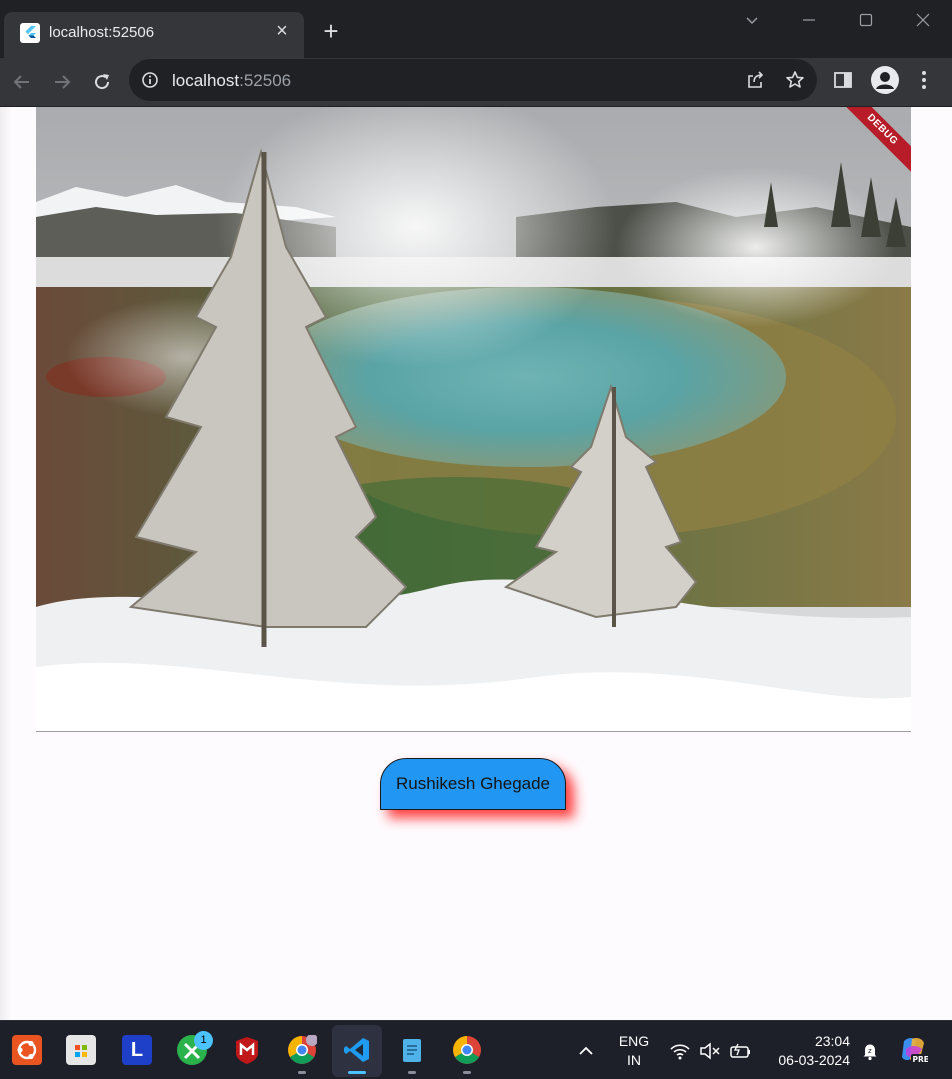 This screenshot has width=952, height=1079. I want to click on windows-taskbar: L 1 ENG IN 23:04 06-03-2024 z PRE, so click(476, 1049).